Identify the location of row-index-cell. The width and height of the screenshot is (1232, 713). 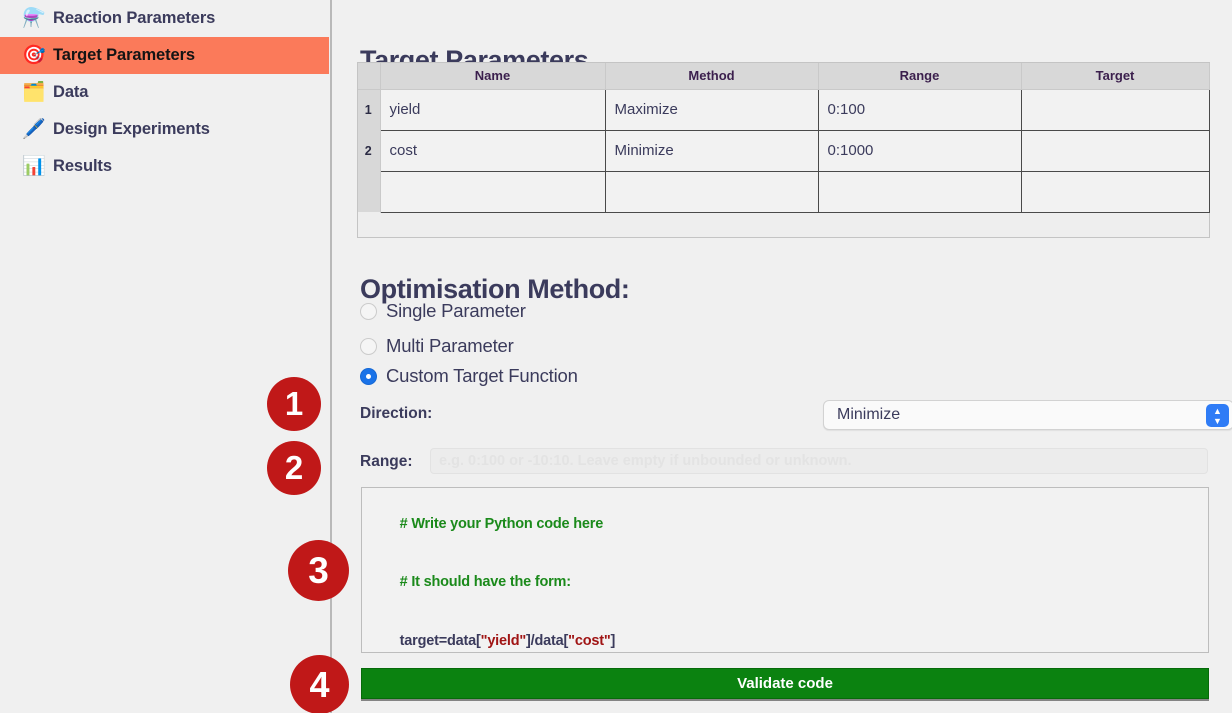
(369, 191).